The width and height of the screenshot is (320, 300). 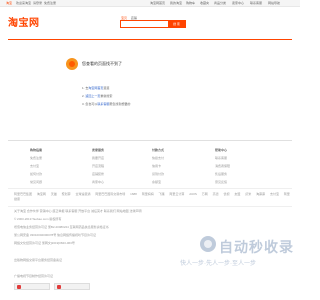 What do you see at coordinates (222, 174) in the screenshot?
I see `column-link: 售后服务` at bounding box center [222, 174].